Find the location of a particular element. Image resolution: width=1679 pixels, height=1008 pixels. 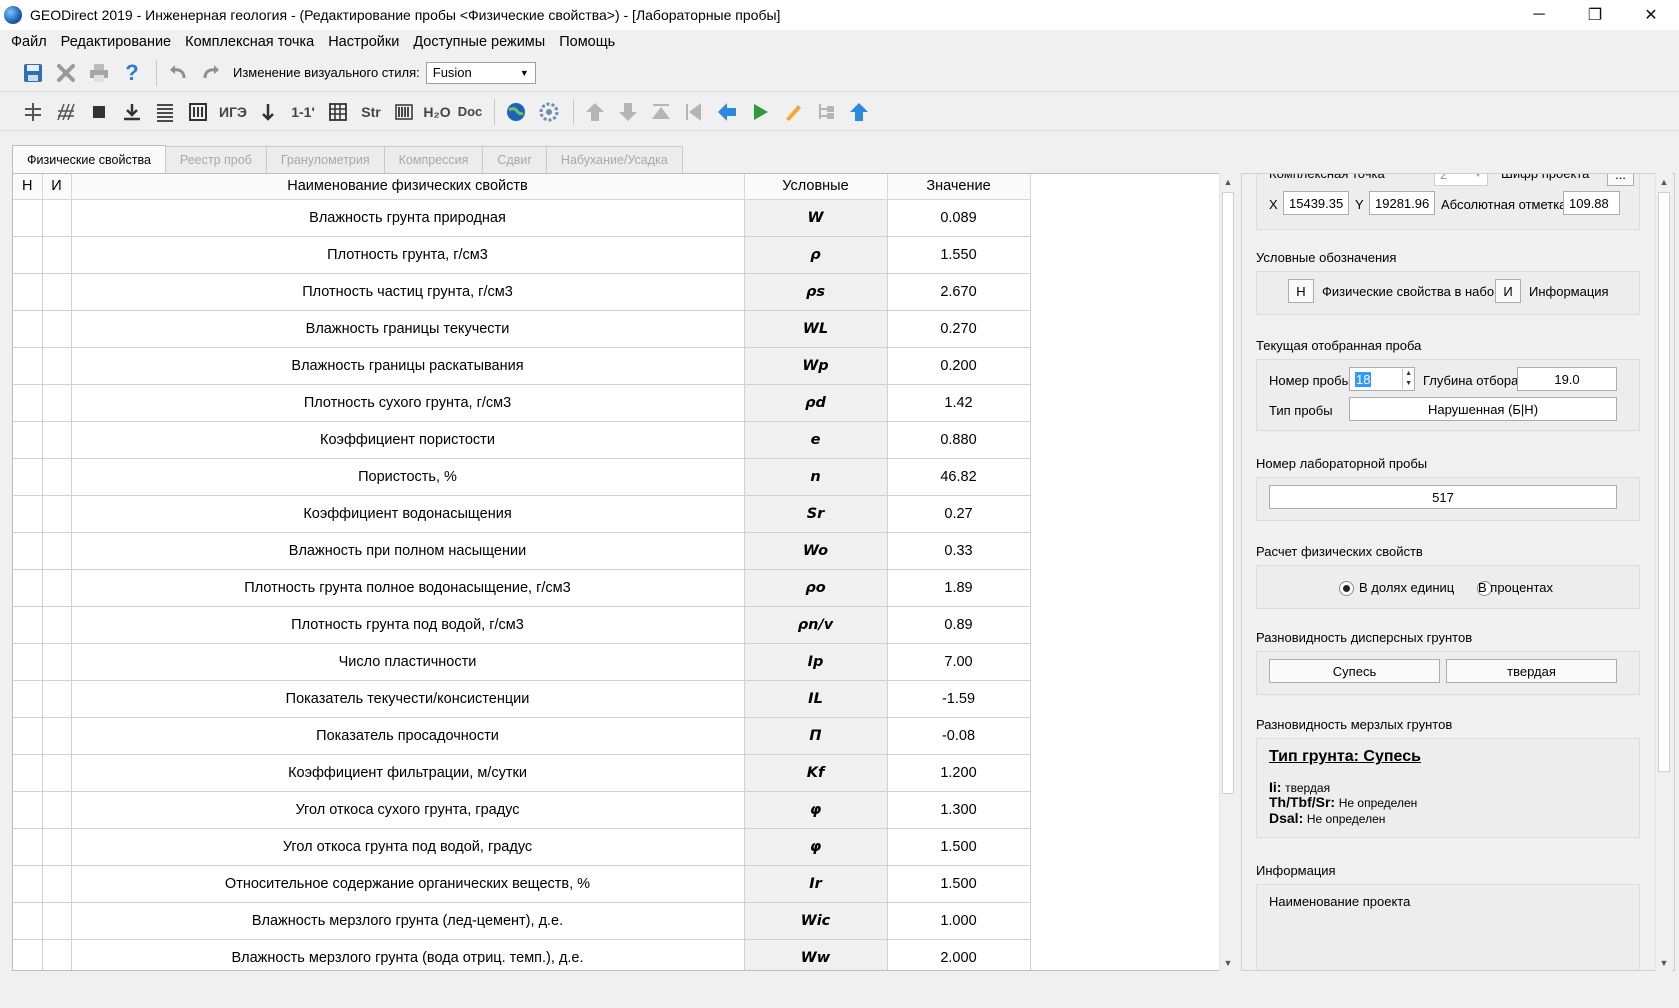

ige-button: ИГЭ is located at coordinates (233, 112).